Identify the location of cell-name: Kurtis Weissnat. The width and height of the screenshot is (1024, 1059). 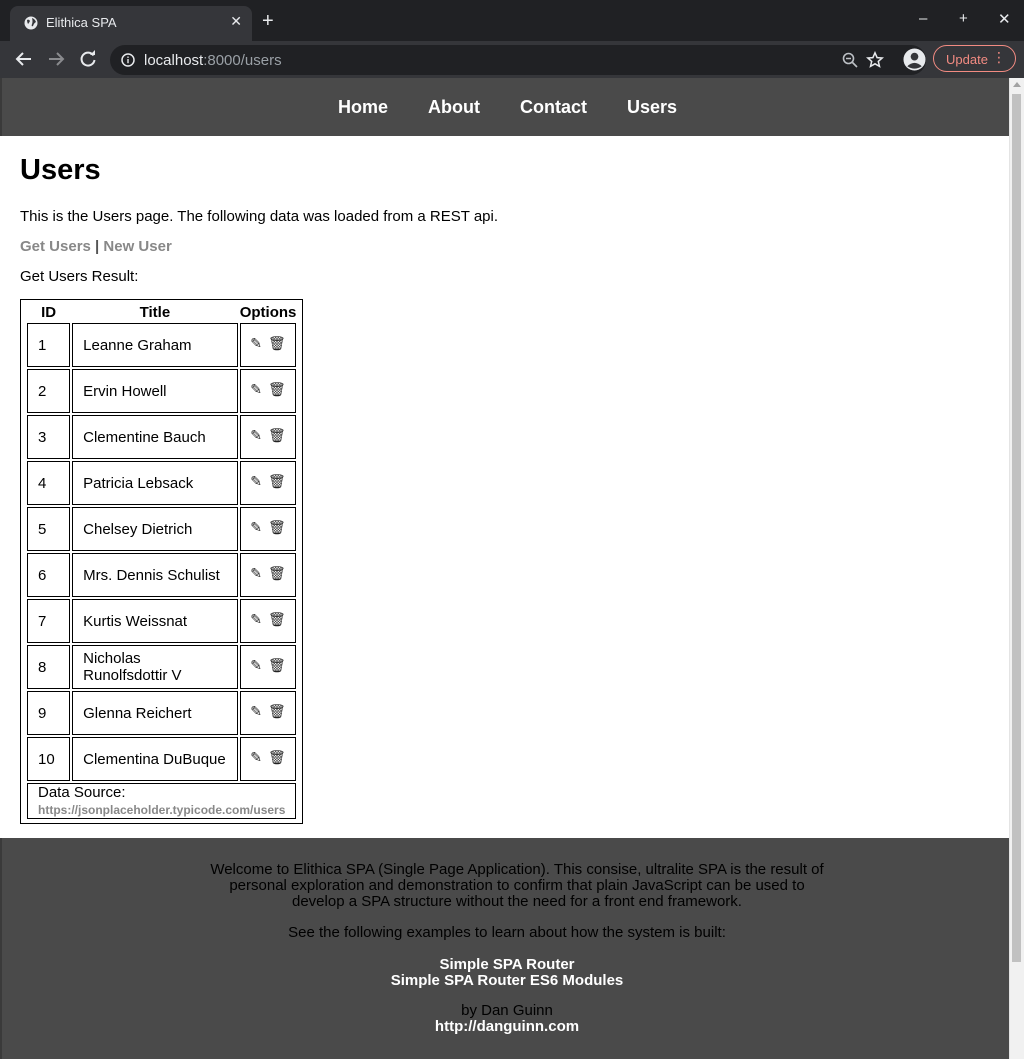
(155, 621).